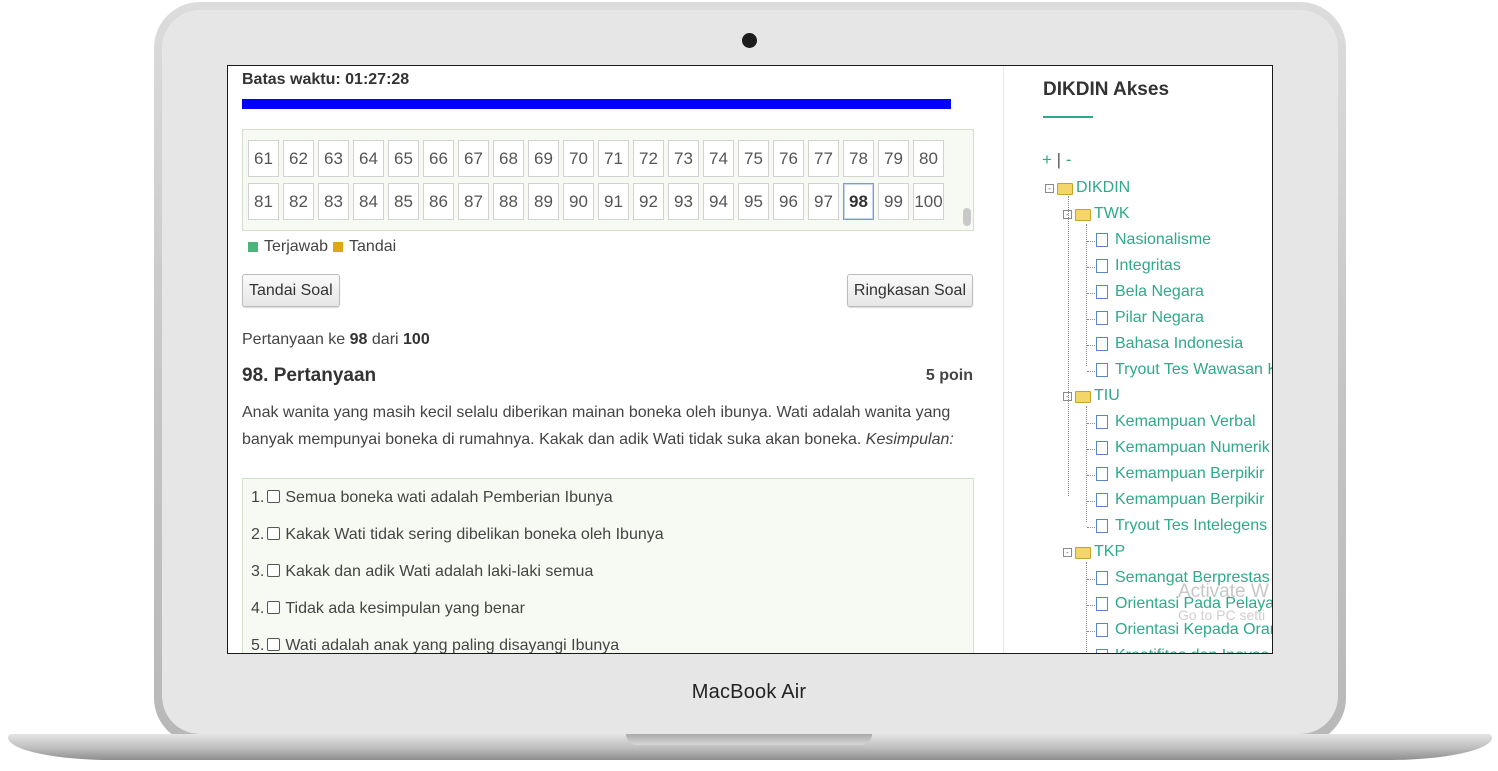 The height and width of the screenshot is (771, 1498). I want to click on flag-question-button: Tandai Soal, so click(291, 290).